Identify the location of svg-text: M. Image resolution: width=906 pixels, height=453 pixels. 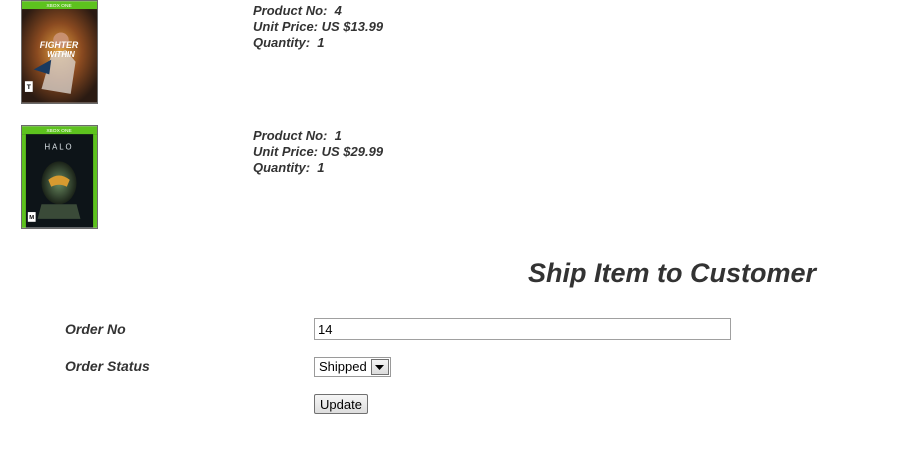
(31, 218).